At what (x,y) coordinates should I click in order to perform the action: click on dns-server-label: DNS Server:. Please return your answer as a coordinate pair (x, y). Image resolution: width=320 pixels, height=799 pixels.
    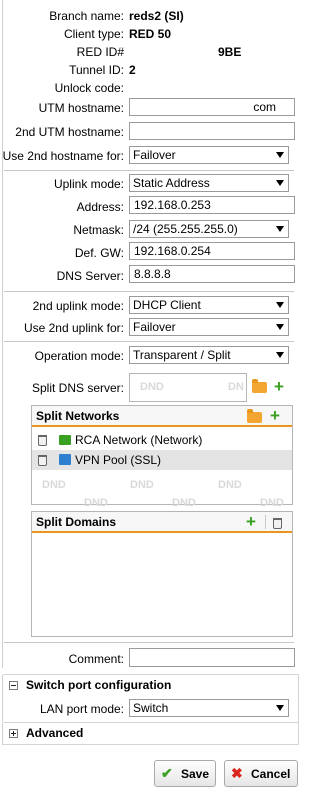
    Looking at the image, I should click on (90, 276).